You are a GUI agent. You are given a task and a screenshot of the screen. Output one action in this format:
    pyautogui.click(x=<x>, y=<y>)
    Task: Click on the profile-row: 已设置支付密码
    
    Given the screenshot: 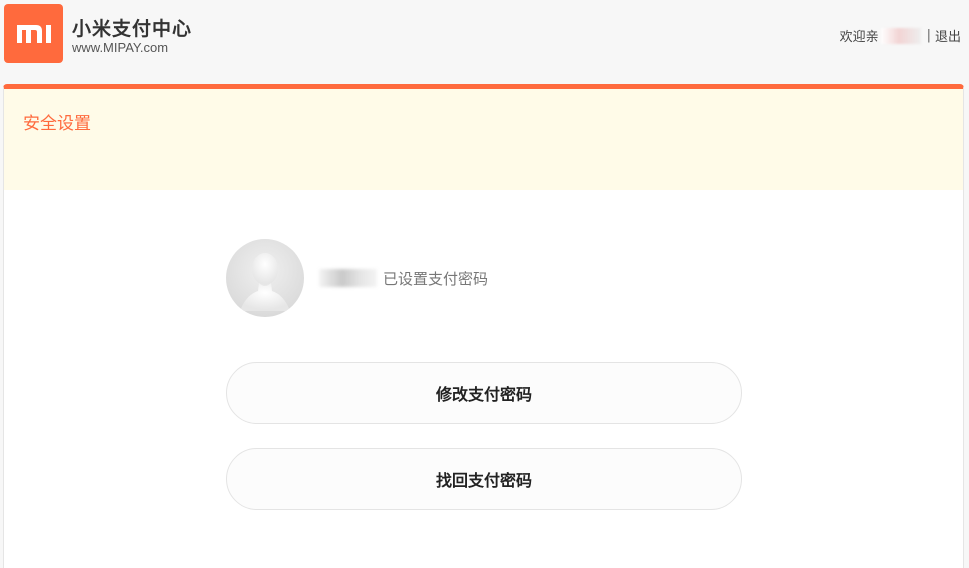 What is the action you would take?
    pyautogui.click(x=357, y=278)
    